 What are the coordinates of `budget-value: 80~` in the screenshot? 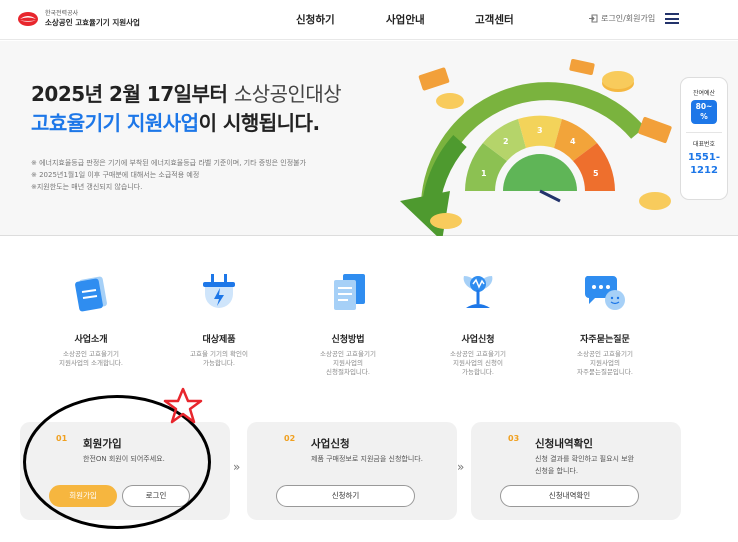 It's located at (704, 106).